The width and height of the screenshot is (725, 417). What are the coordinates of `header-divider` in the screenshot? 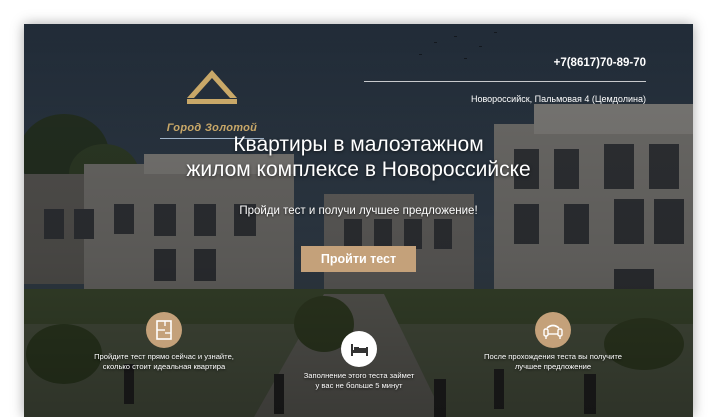 It's located at (505, 81).